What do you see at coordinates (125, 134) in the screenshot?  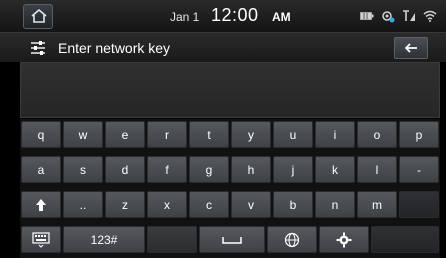 I see `key-e: e` at bounding box center [125, 134].